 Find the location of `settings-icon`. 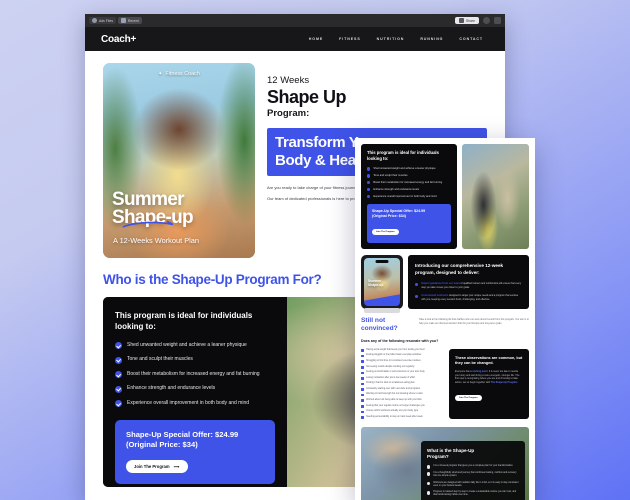

settings-icon is located at coordinates (486, 20).